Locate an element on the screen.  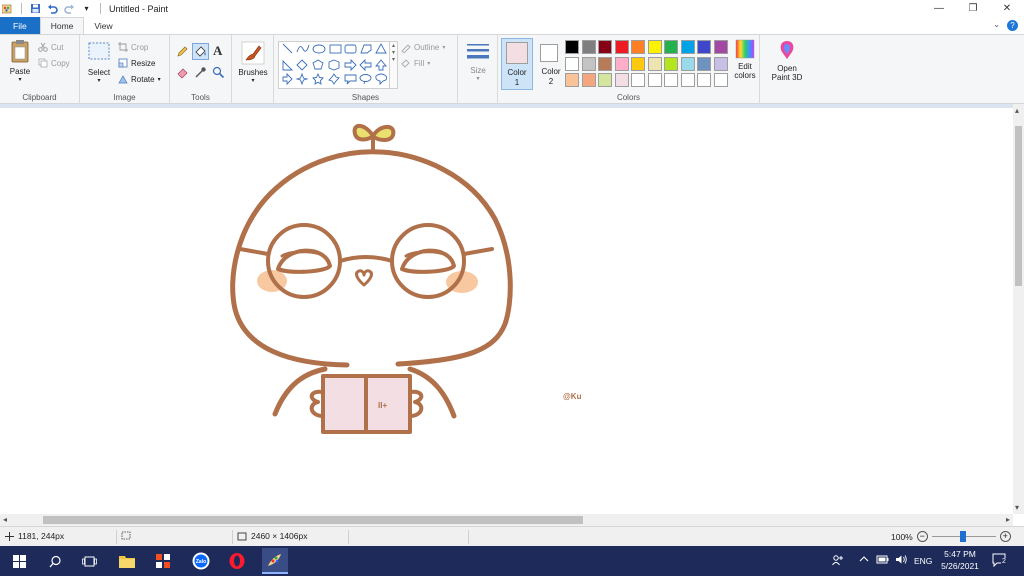
eraser-icon is located at coordinates (182, 73).